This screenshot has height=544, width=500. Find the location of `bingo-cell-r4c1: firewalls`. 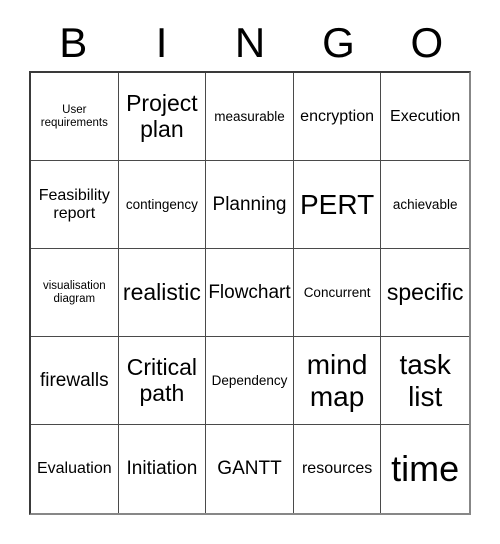

bingo-cell-r4c1: firewalls is located at coordinates (75, 381).